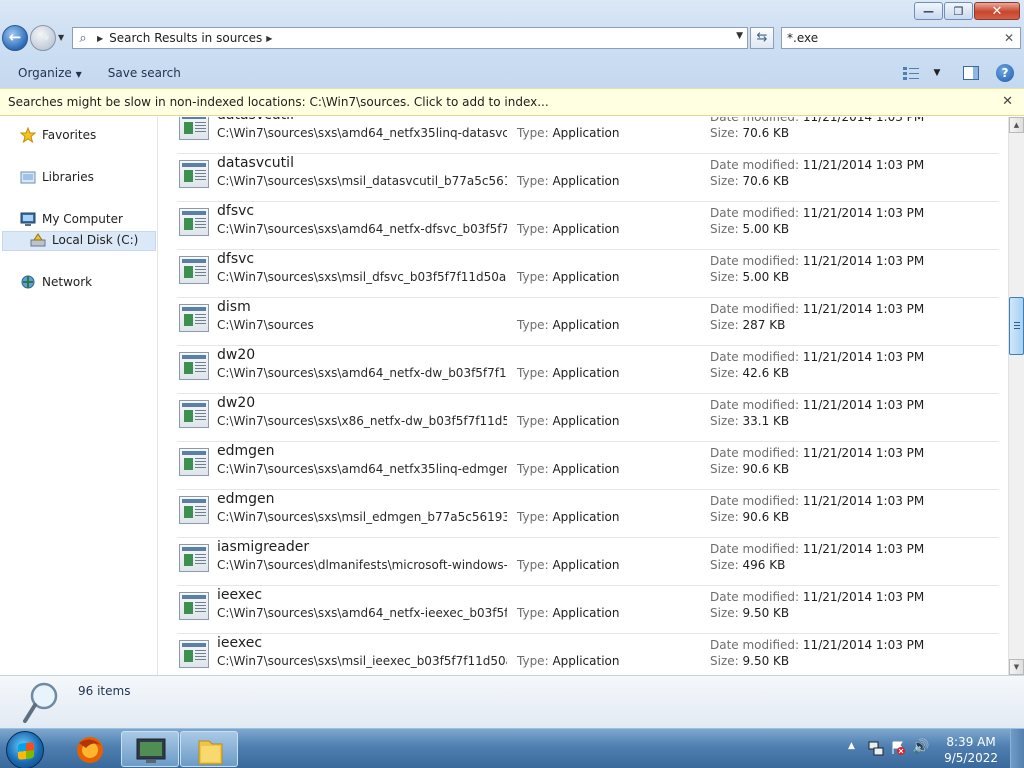 This screenshot has height=768, width=1024. What do you see at coordinates (863, 357) in the screenshot?
I see `date-modified-value: 11/21/2014 1:03 PM` at bounding box center [863, 357].